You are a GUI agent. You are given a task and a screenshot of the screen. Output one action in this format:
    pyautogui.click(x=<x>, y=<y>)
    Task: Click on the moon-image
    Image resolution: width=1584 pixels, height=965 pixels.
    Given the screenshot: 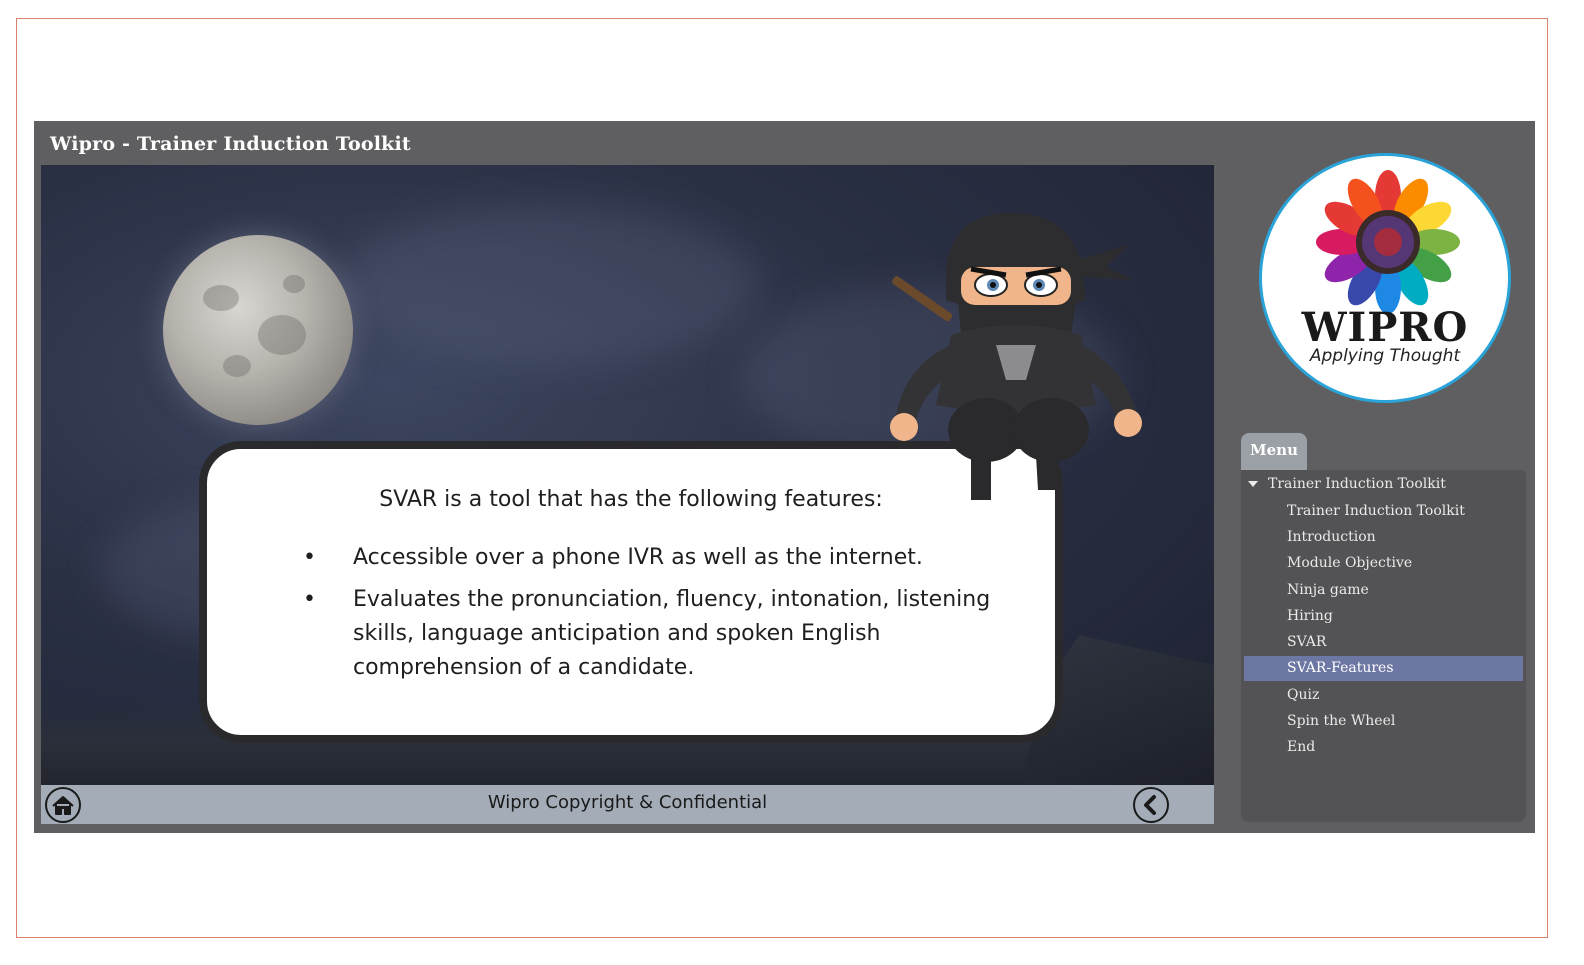 What is the action you would take?
    pyautogui.click(x=258, y=330)
    